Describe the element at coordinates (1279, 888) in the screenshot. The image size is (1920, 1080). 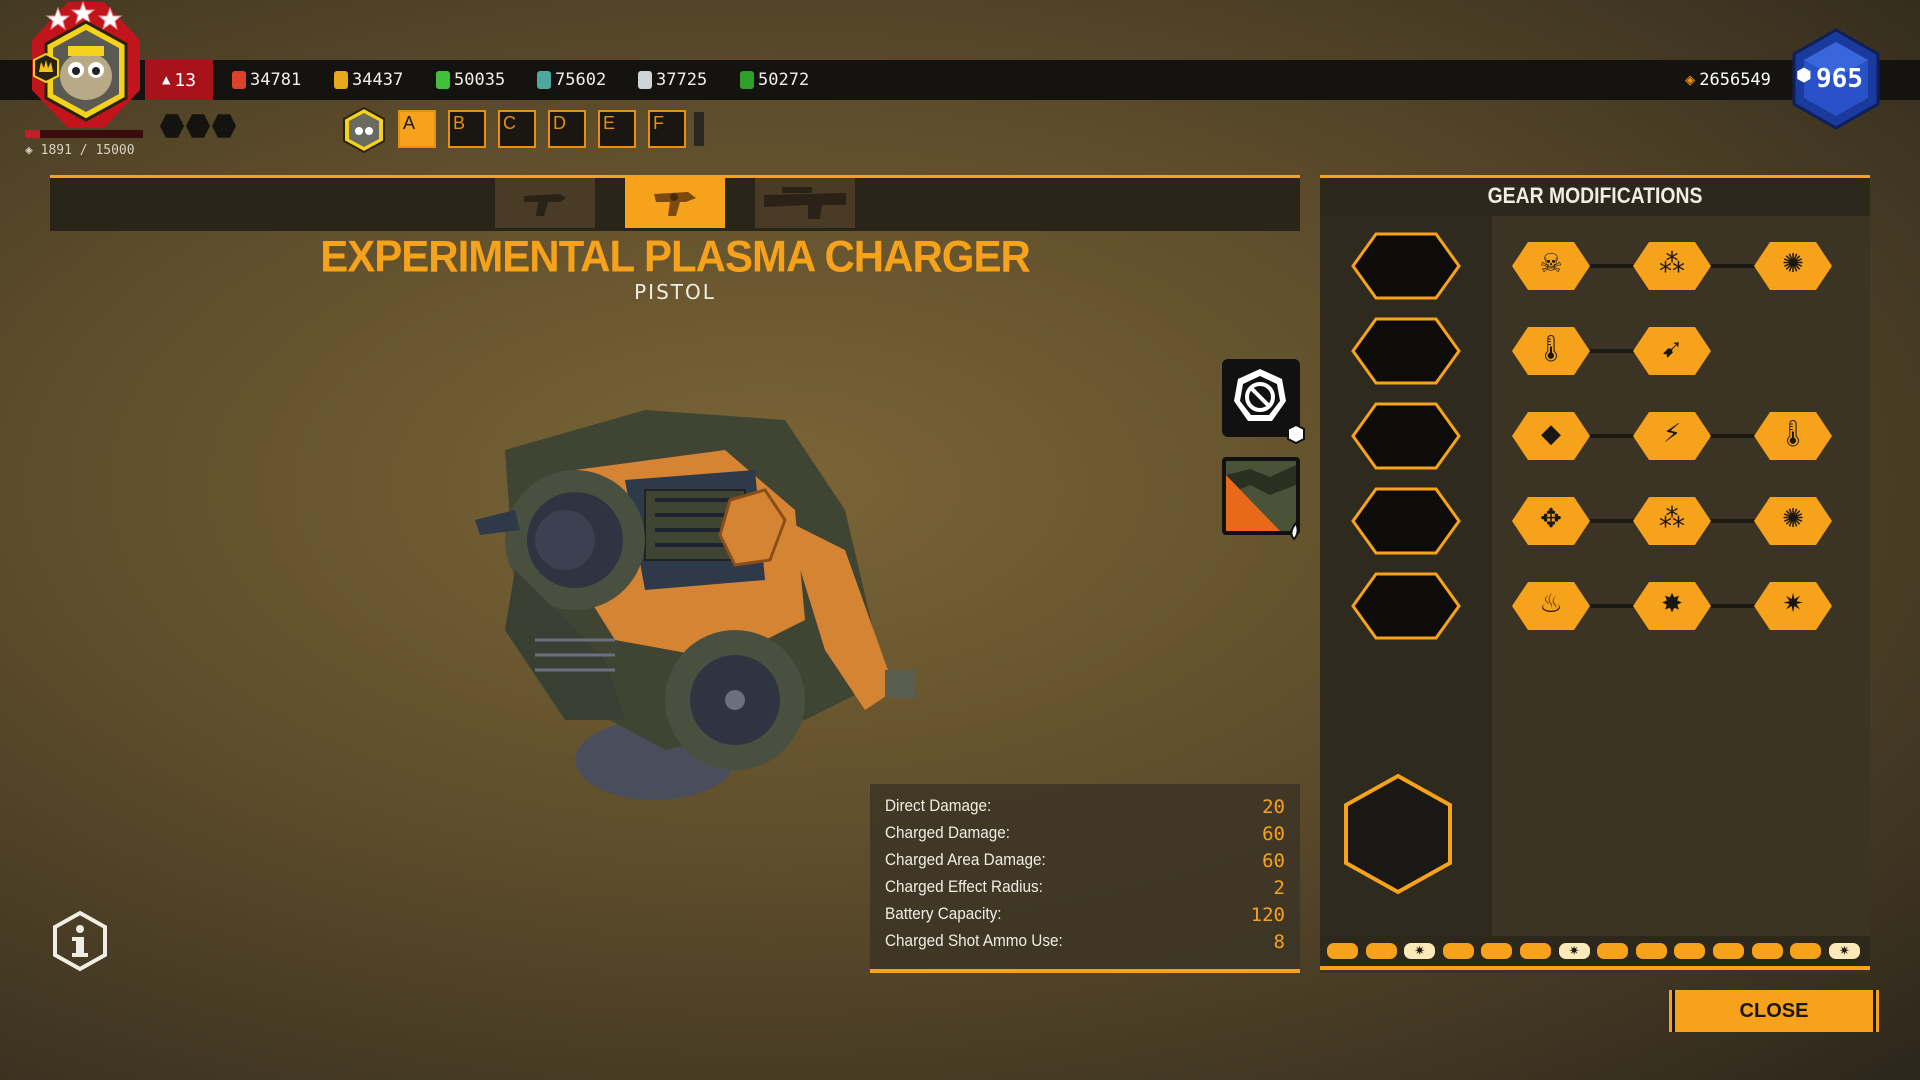
I see `stat-value: 2` at that location.